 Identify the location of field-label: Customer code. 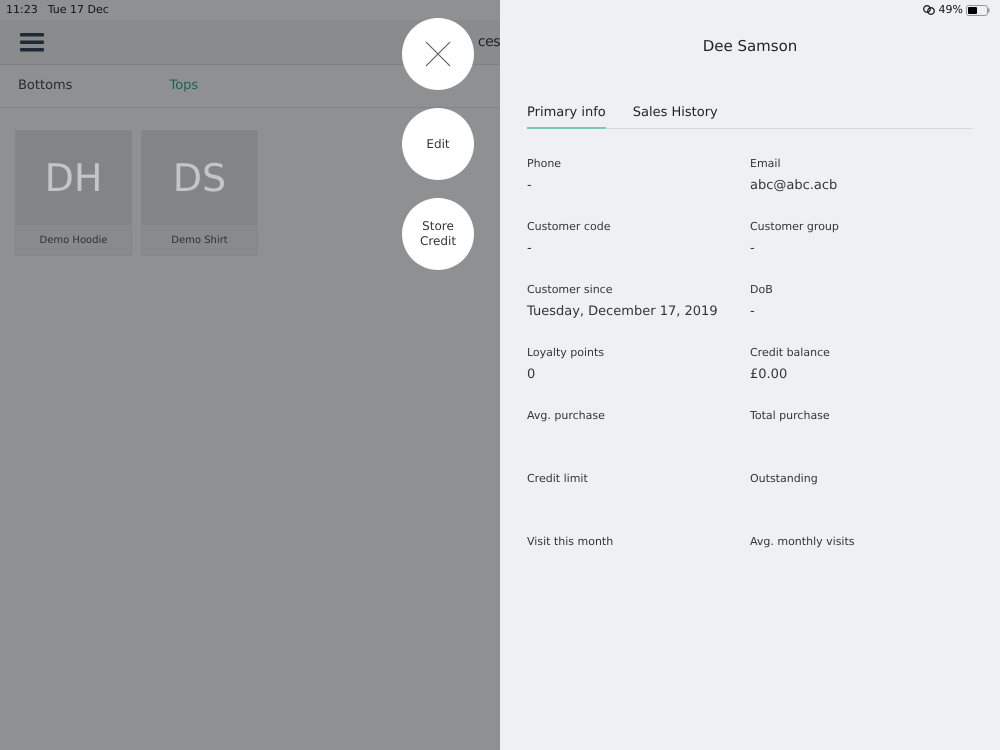
(569, 227).